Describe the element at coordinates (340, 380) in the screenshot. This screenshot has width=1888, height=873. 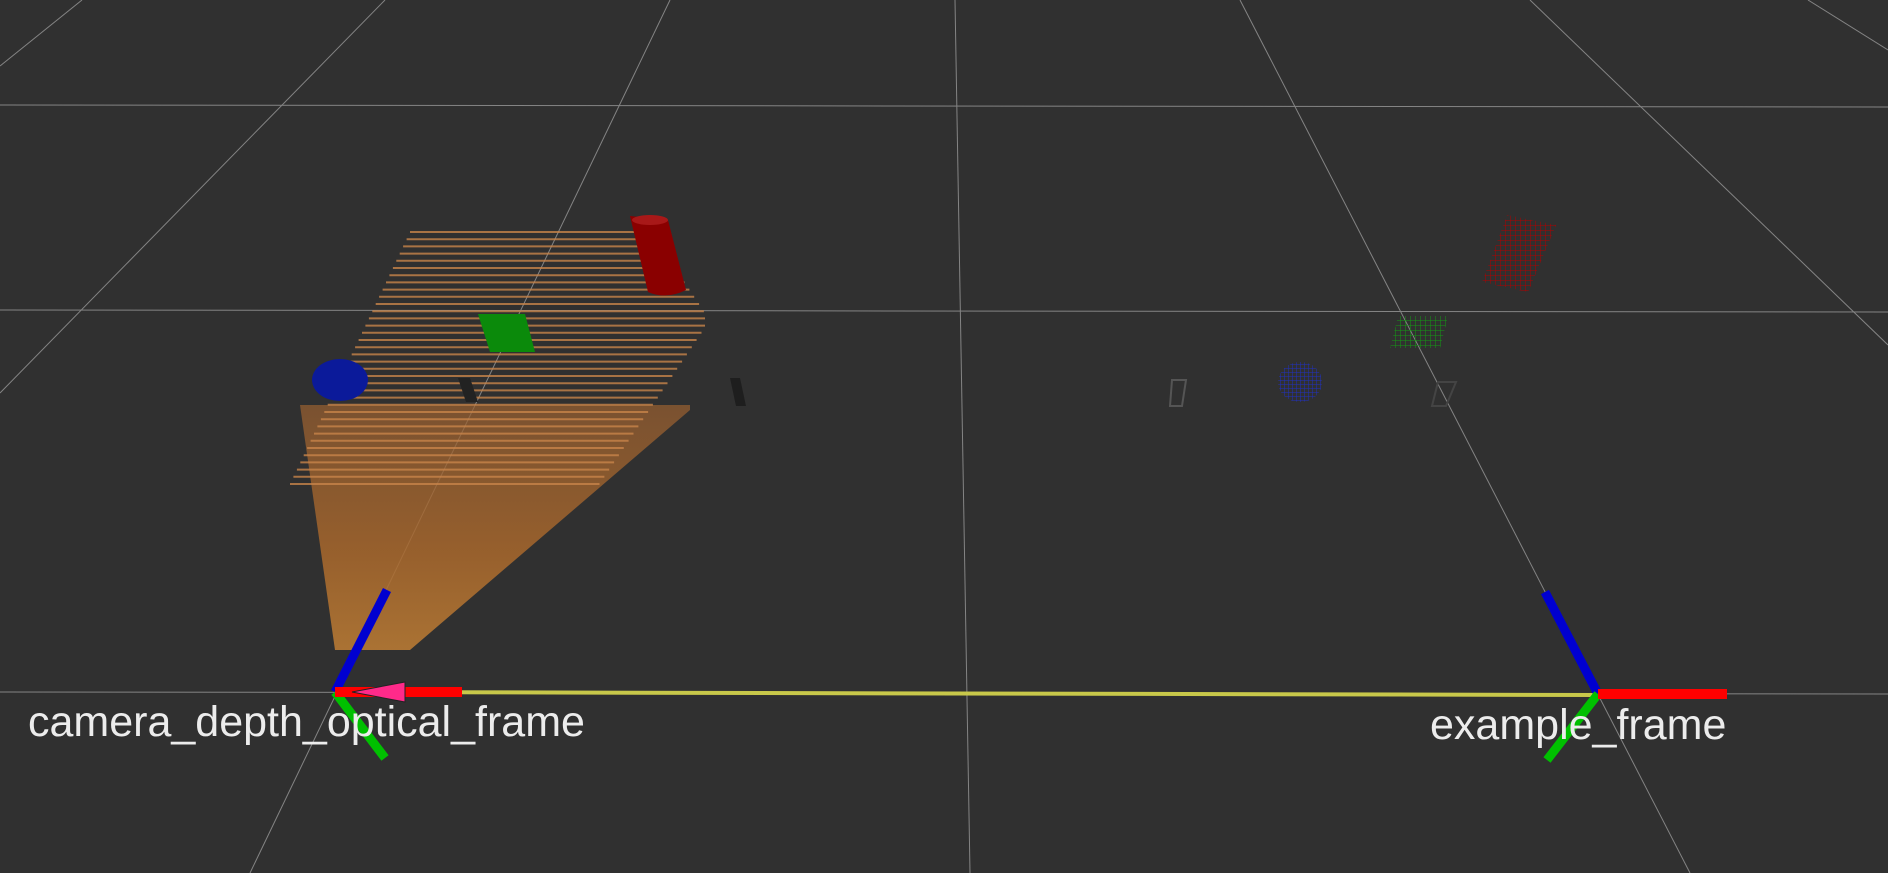
I see `blue-sphere-marker` at that location.